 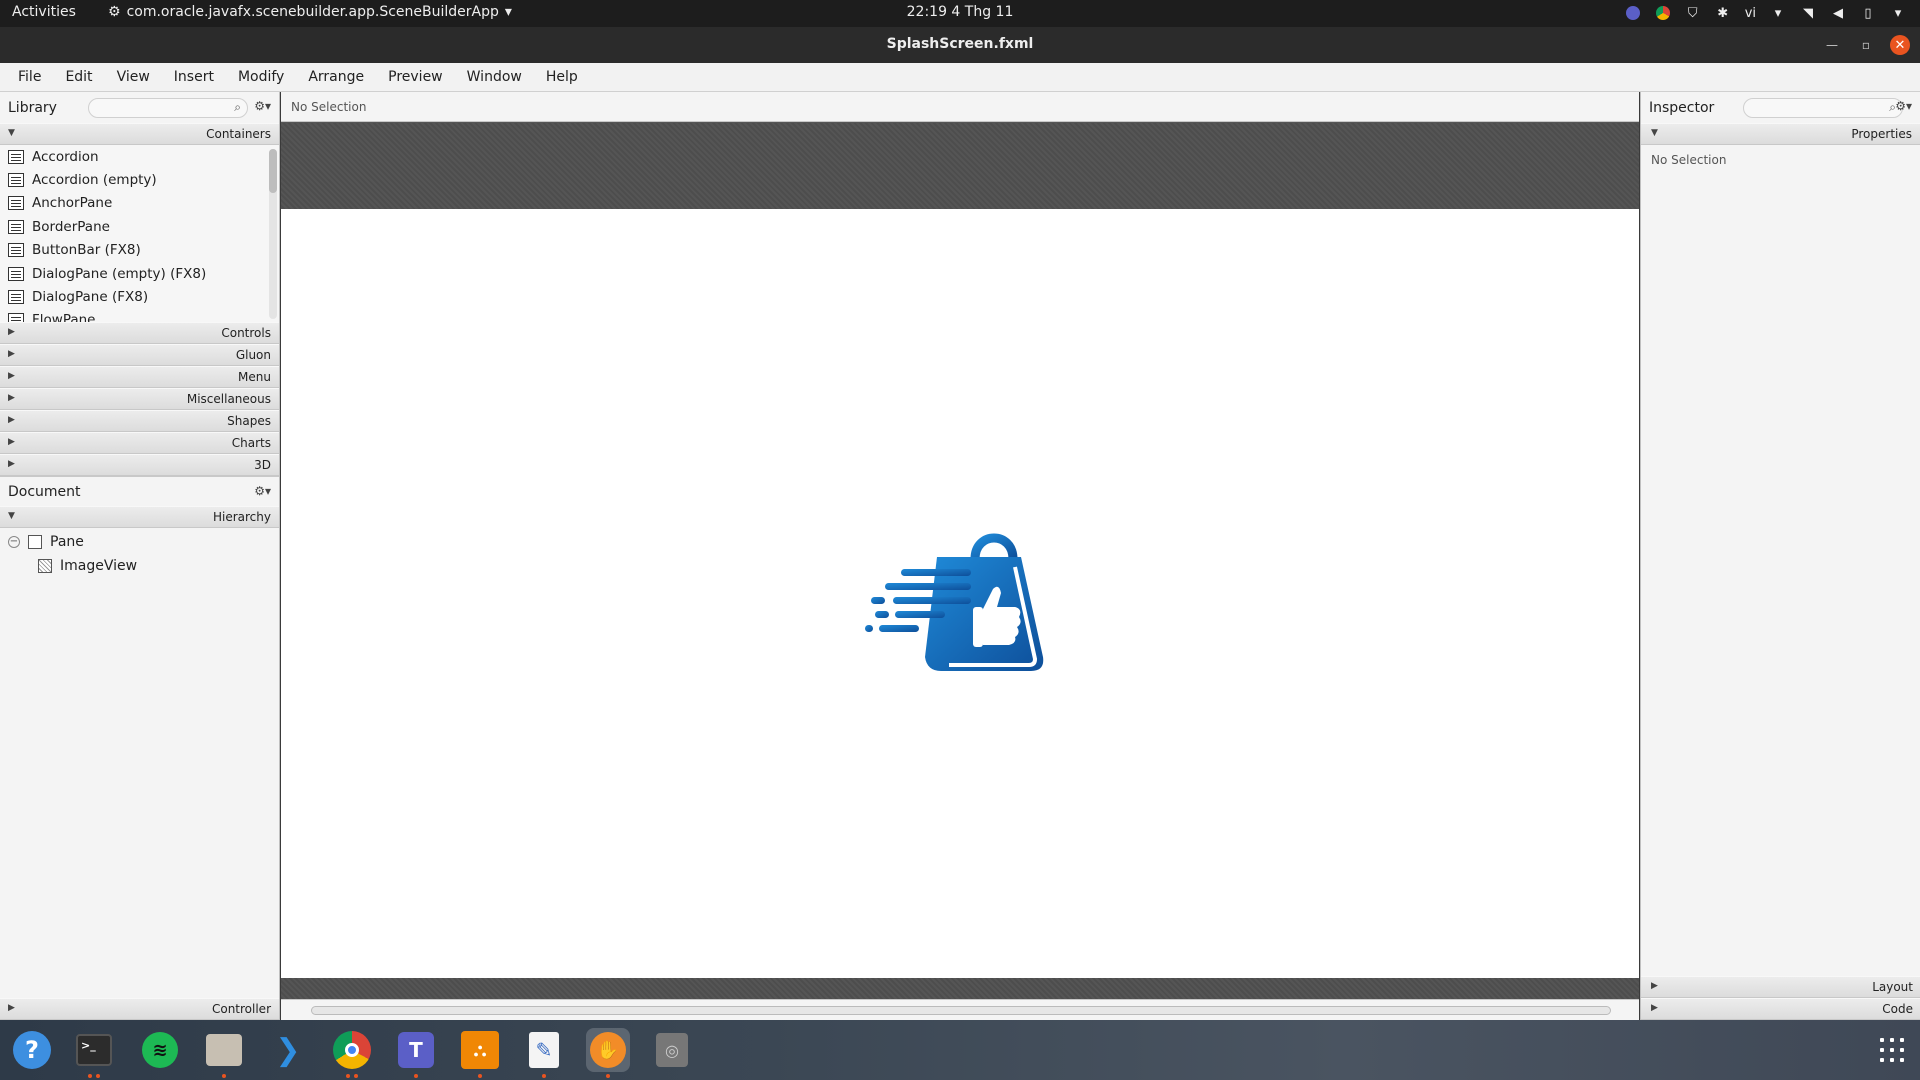 What do you see at coordinates (1868, 13) in the screenshot?
I see `battery-icon: ▯` at bounding box center [1868, 13].